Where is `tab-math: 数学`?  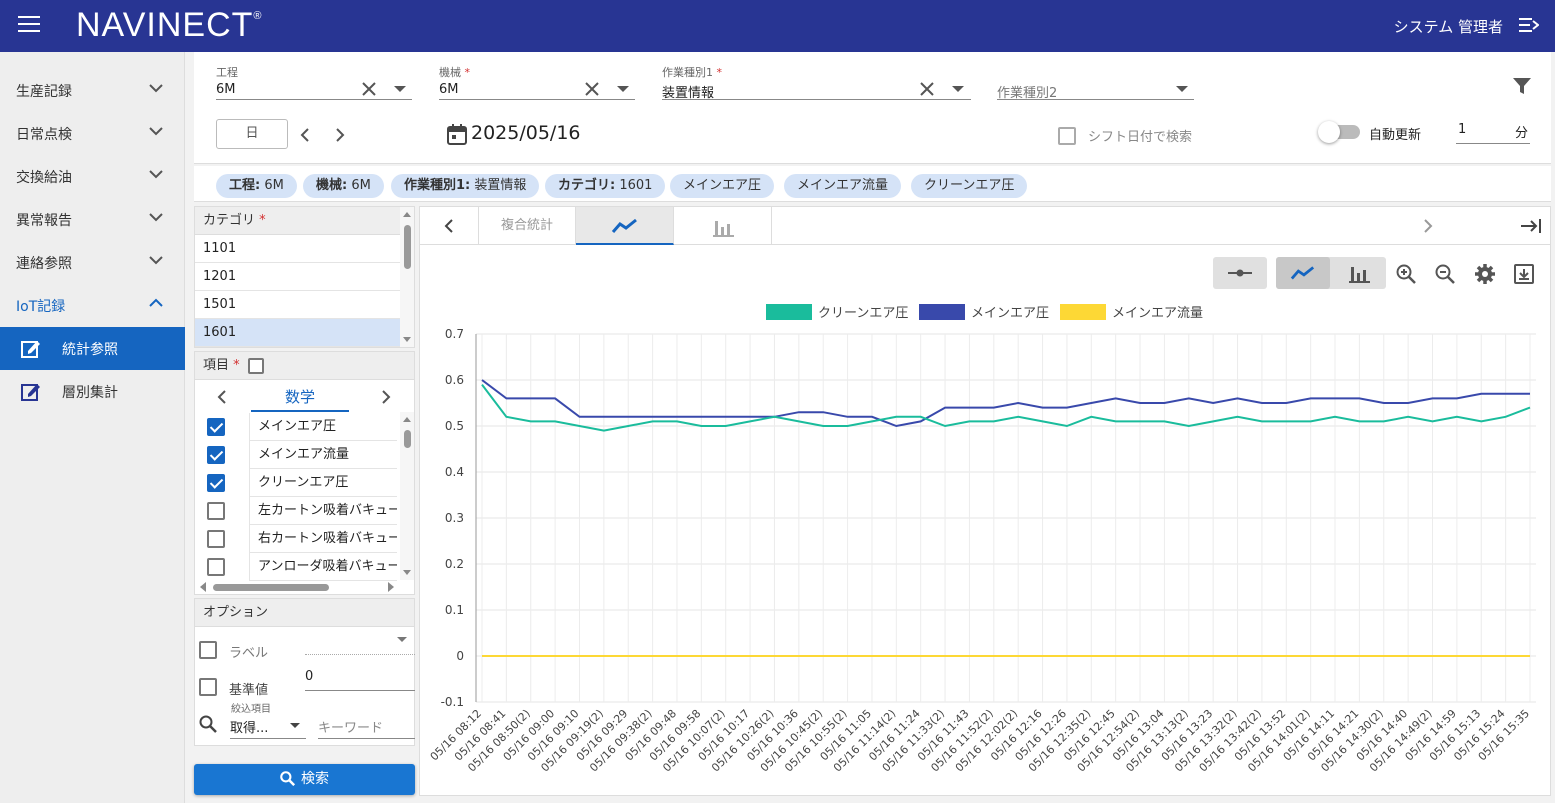
tab-math: 数学 is located at coordinates (300, 399).